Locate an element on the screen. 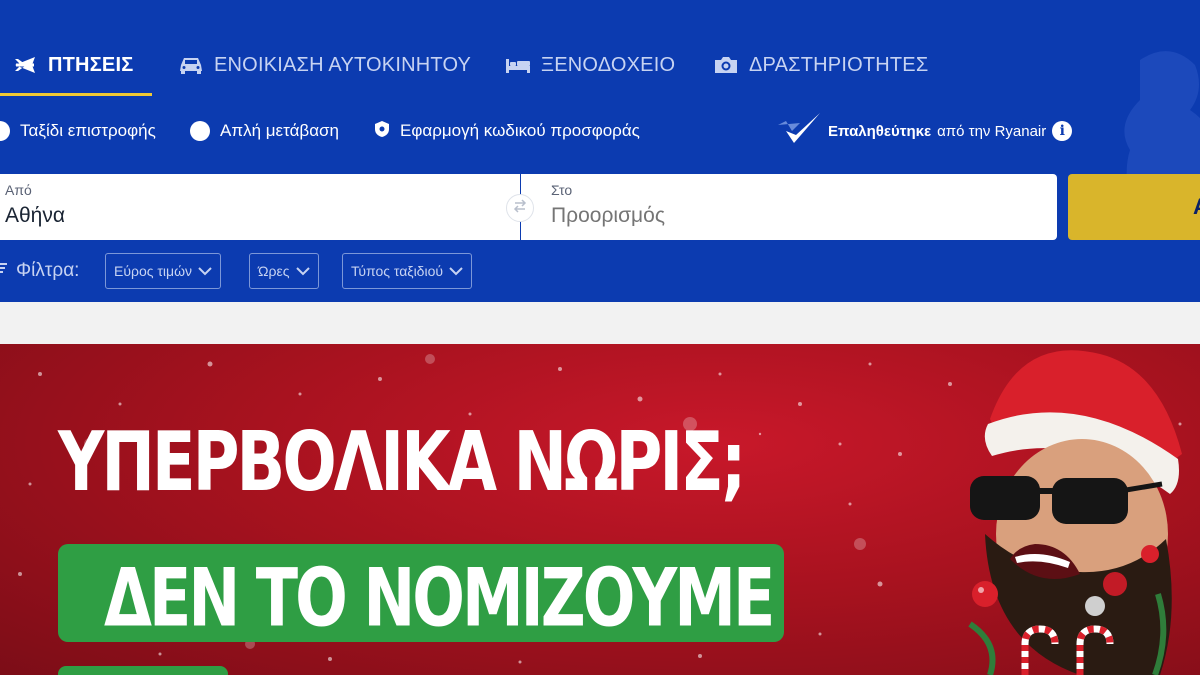 The image size is (1200, 675). return-trip-radio: Ταξίδι επιστροφής is located at coordinates (78, 131).